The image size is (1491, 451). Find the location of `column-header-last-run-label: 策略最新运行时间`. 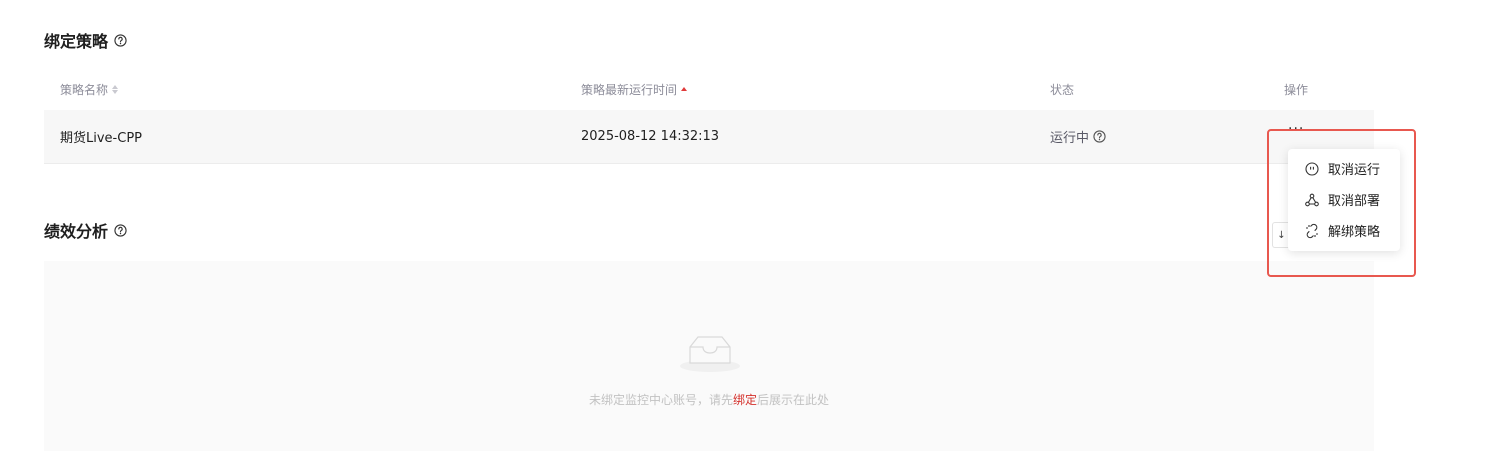

column-header-last-run-label: 策略最新运行时间 is located at coordinates (629, 89).